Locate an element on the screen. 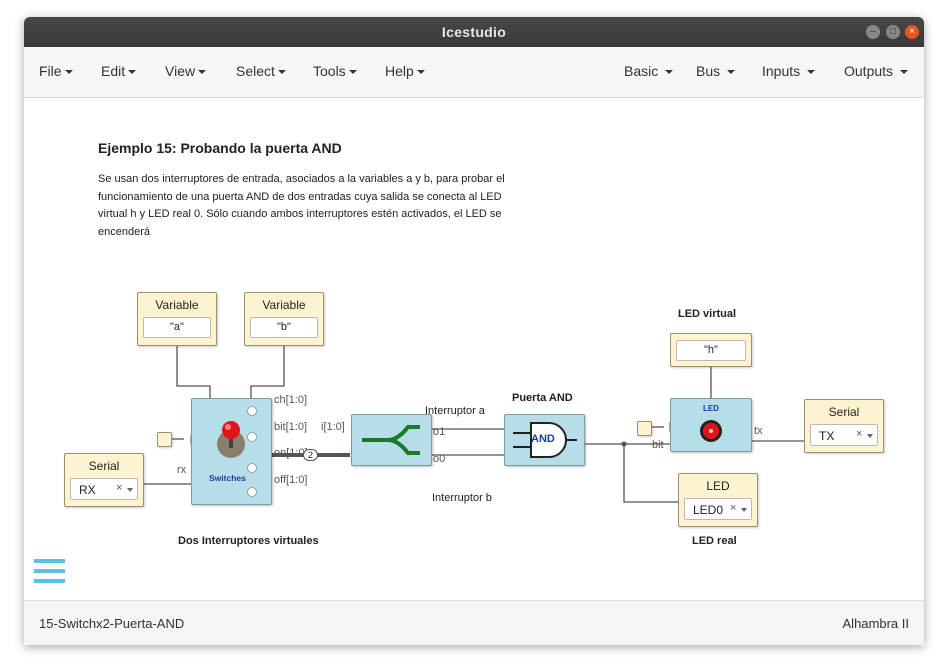  menu-bus: Bus is located at coordinates (716, 71).